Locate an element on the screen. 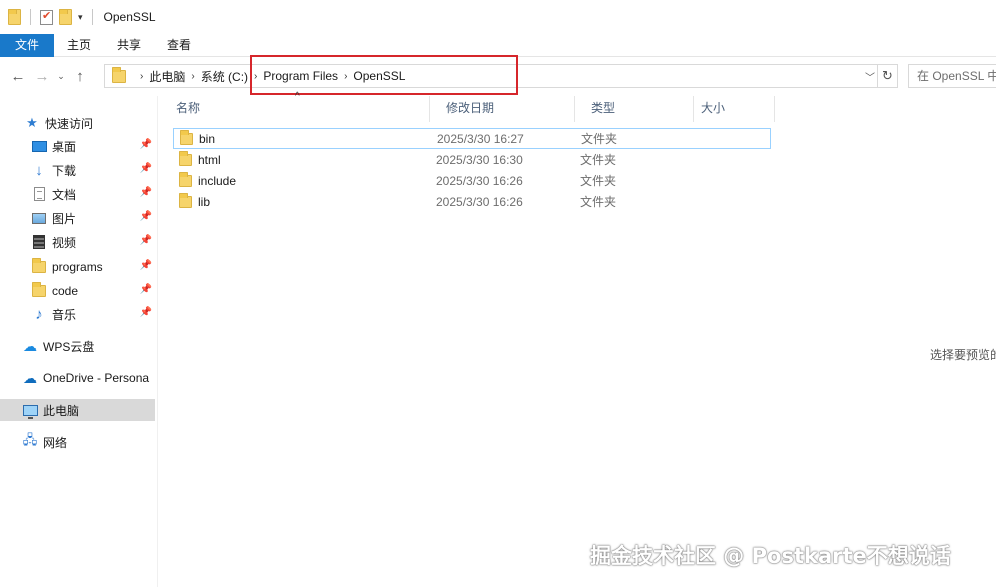  tab-share: 共享 is located at coordinates (129, 45).